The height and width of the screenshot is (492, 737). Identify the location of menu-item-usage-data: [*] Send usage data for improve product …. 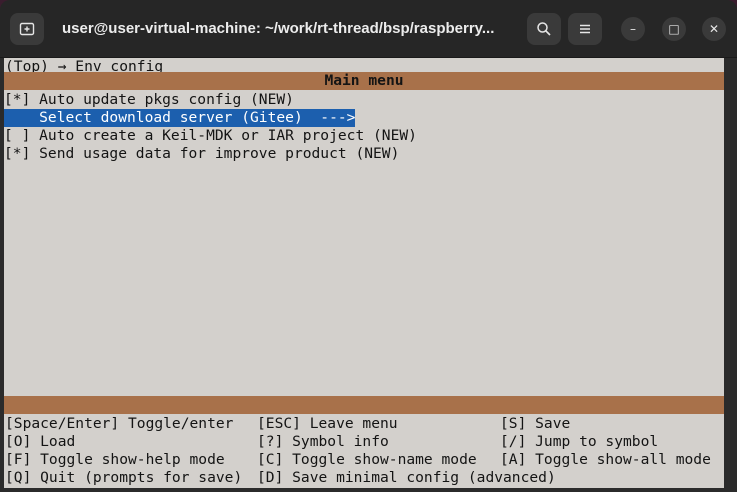
(201, 154).